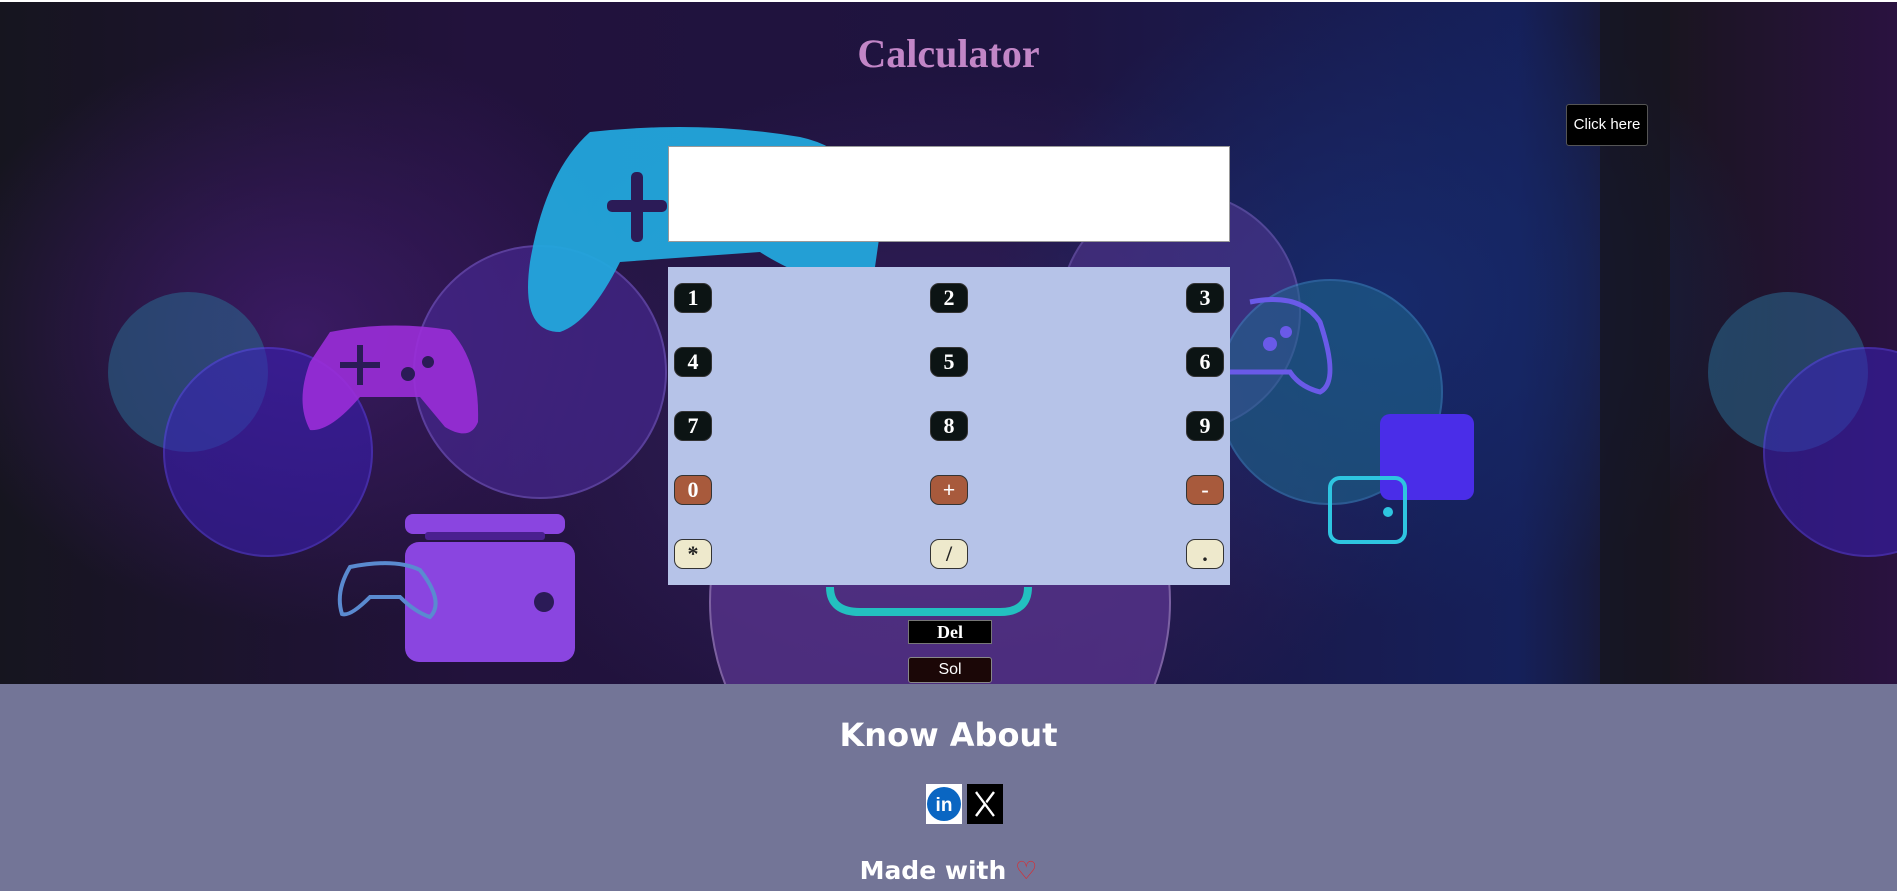 The height and width of the screenshot is (891, 1897). I want to click on solve-button: Sol, so click(950, 670).